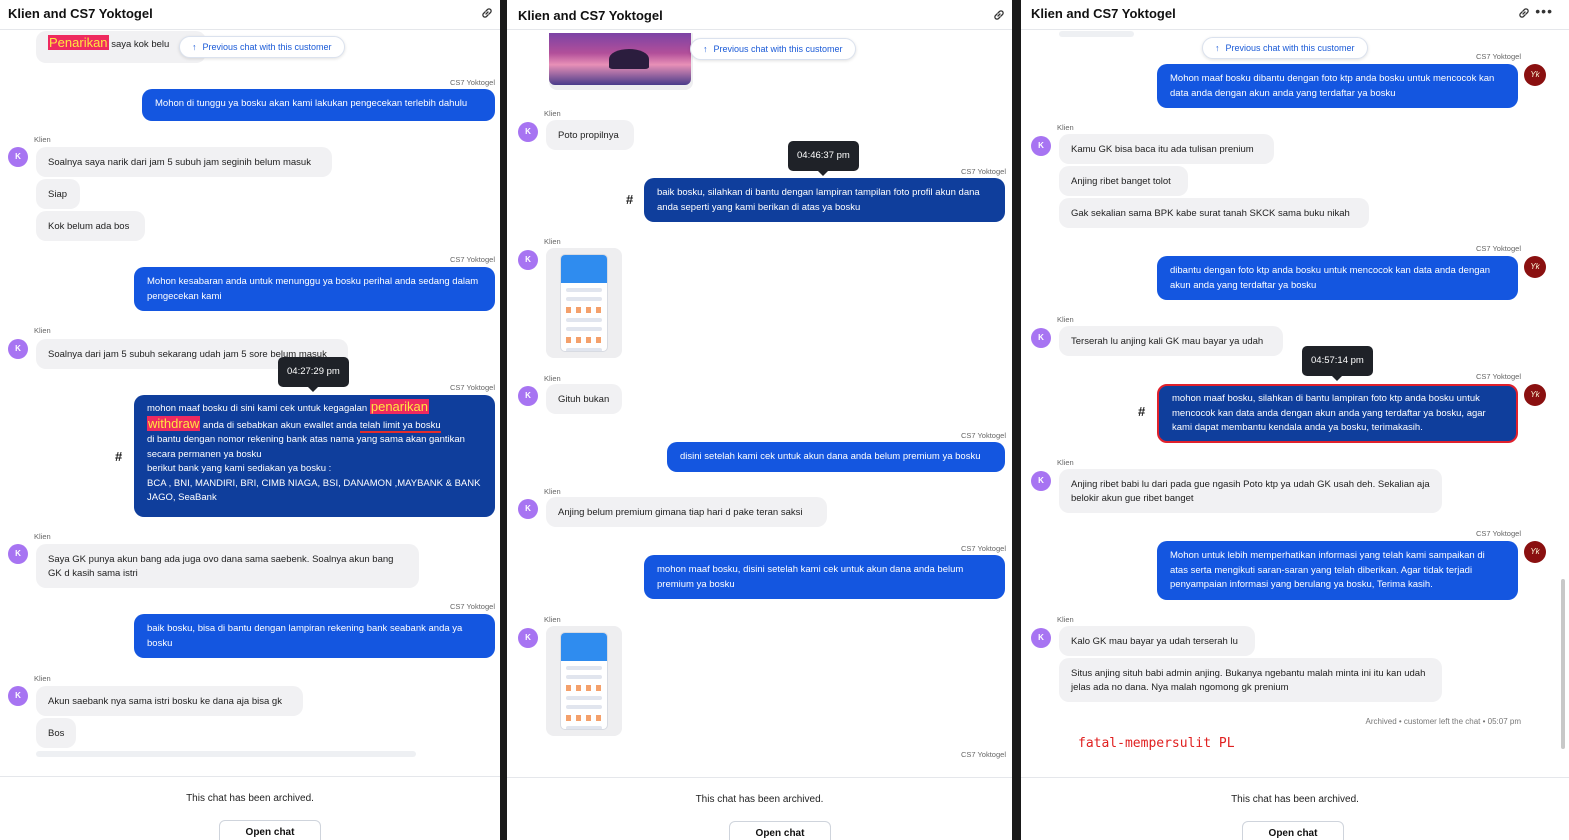  What do you see at coordinates (399, 406) in the screenshot?
I see `highlight-text: penarikan` at bounding box center [399, 406].